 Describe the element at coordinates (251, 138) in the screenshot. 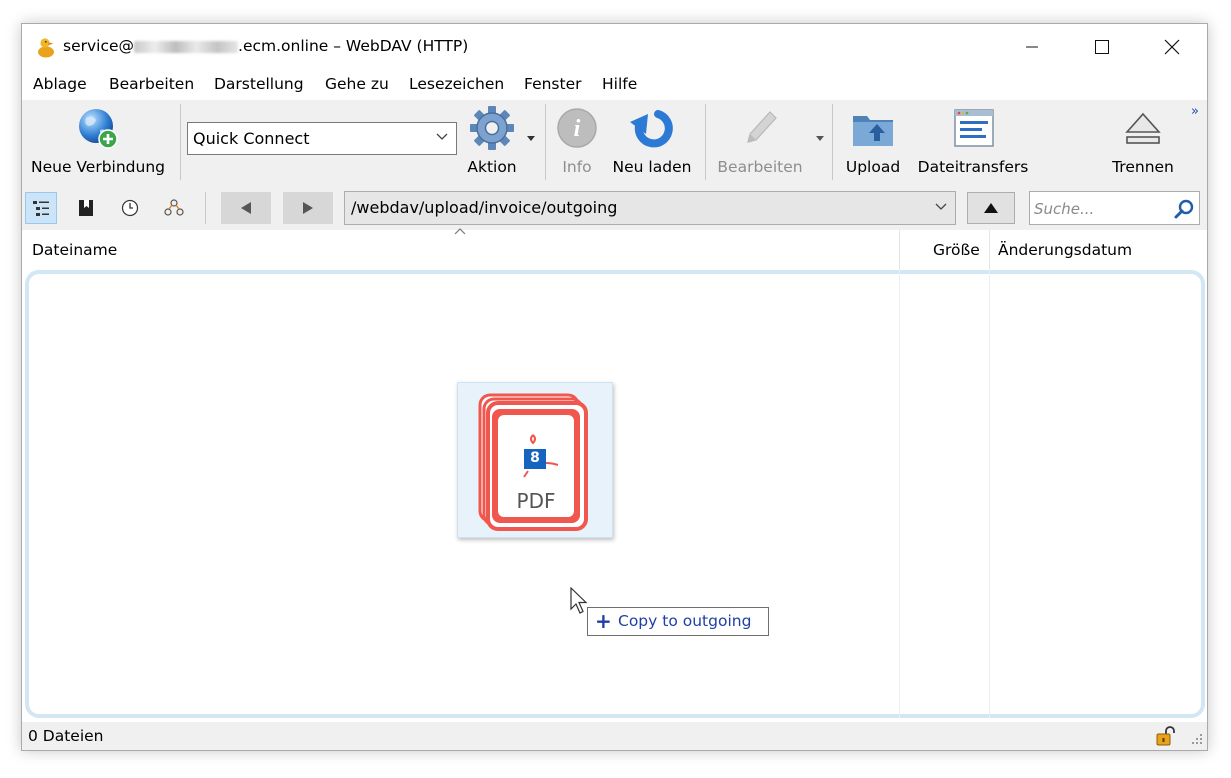

I see `quick-connect-value: Quick Connect` at that location.